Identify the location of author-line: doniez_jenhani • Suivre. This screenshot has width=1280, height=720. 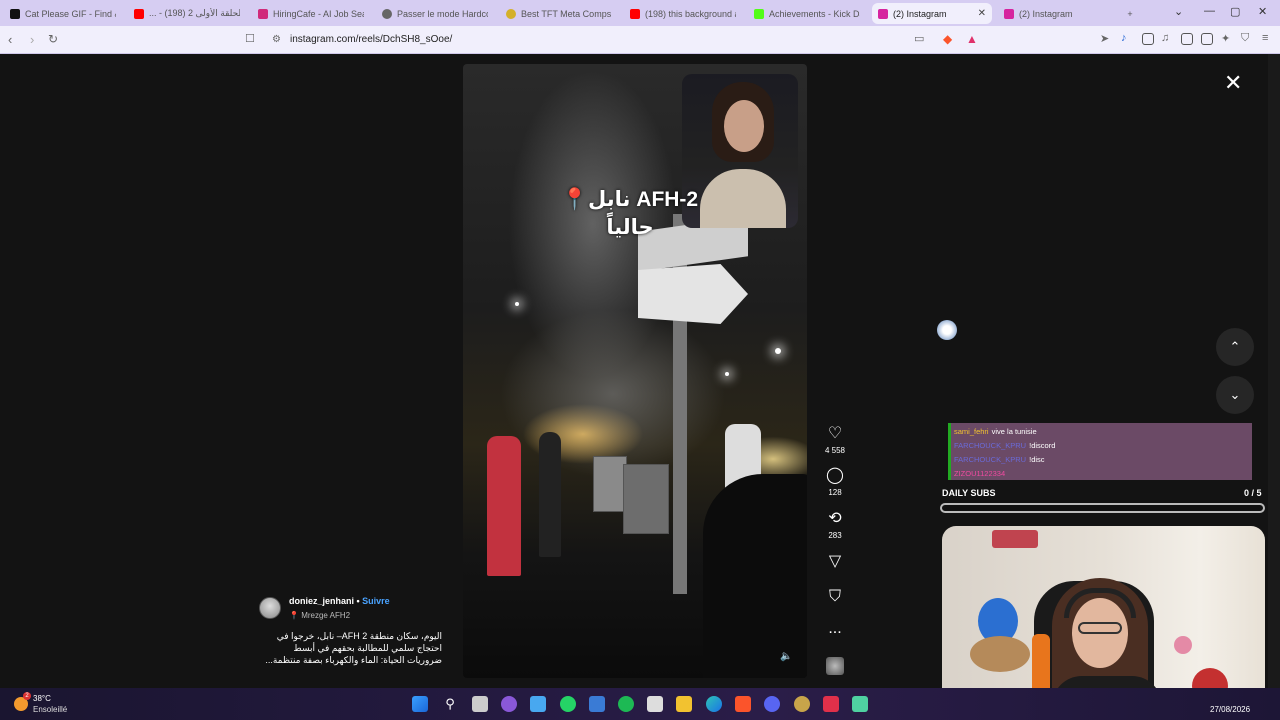
(339, 601).